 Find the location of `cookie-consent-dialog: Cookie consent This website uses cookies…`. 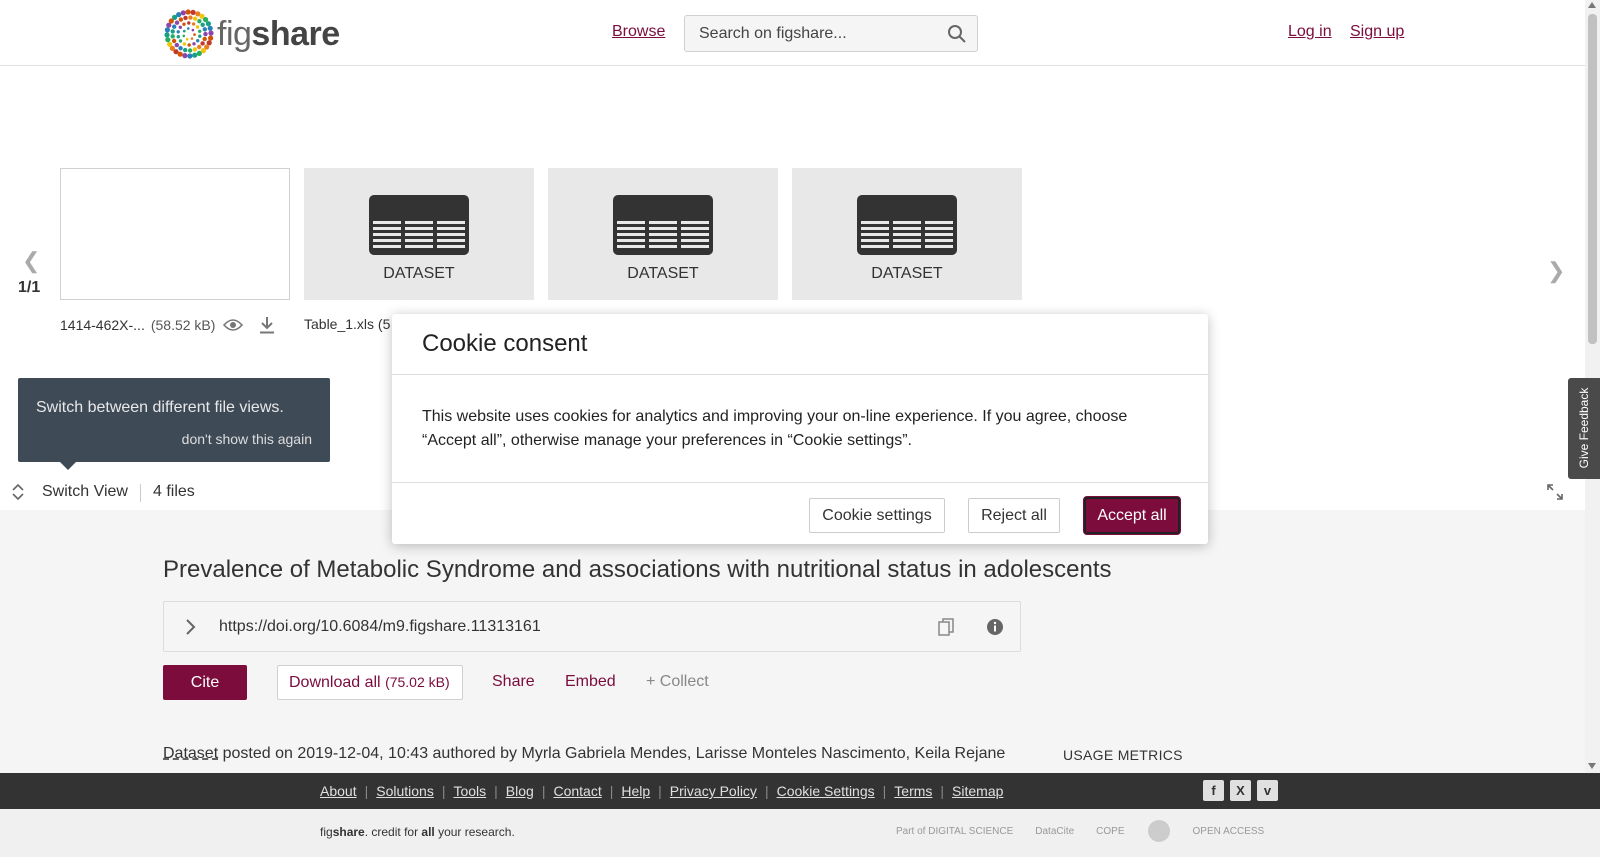

cookie-consent-dialog: Cookie consent This website uses cookies… is located at coordinates (800, 429).